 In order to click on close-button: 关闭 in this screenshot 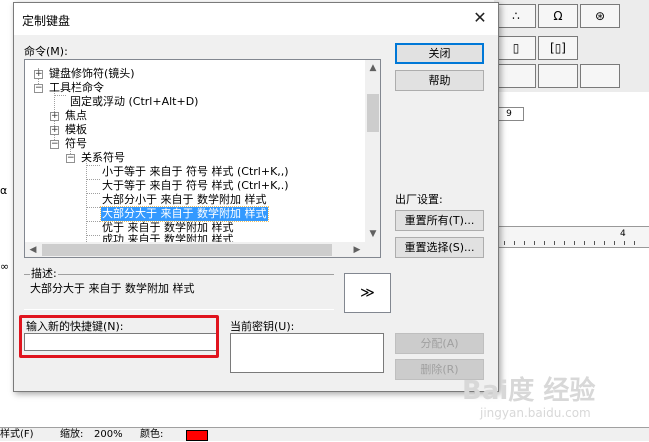, I will do `click(439, 53)`.